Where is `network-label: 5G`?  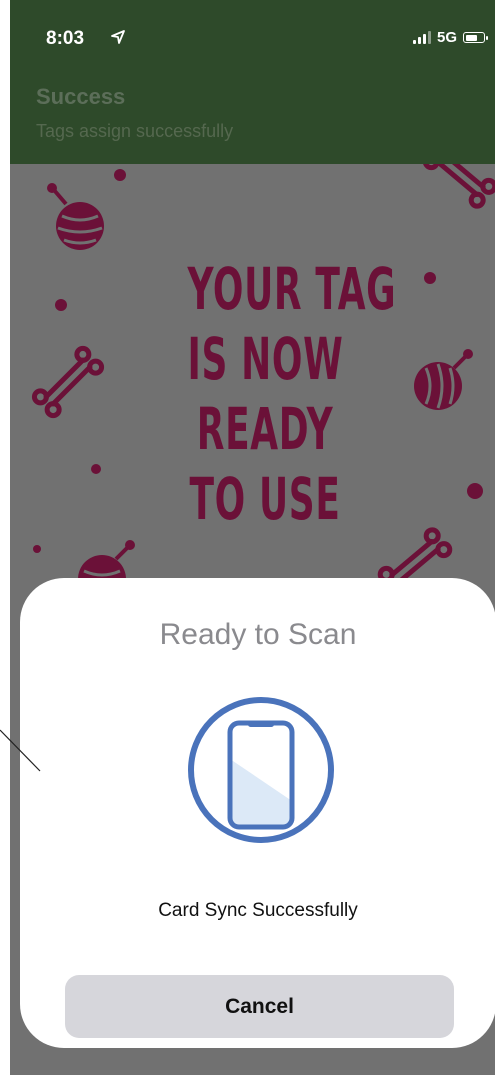
network-label: 5G is located at coordinates (446, 37).